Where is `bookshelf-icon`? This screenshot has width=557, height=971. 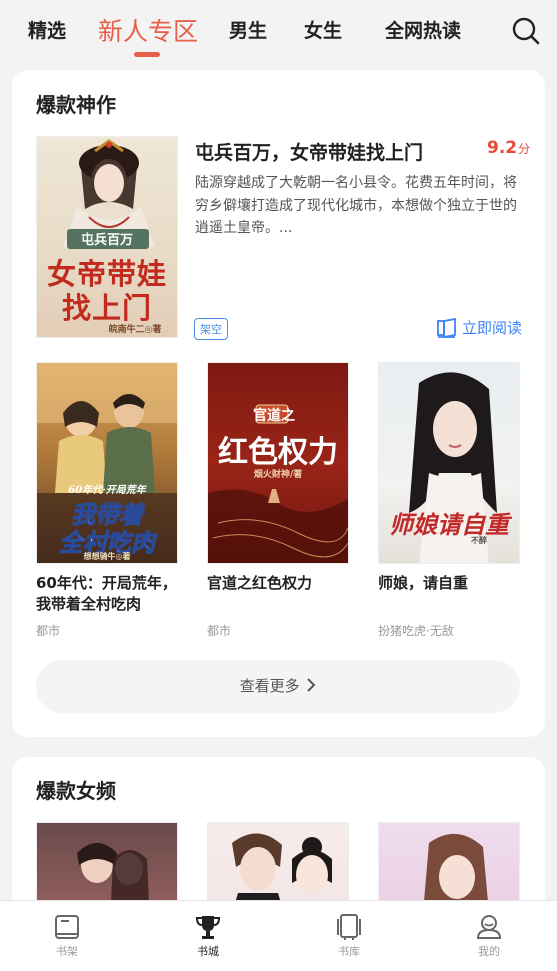
bookshelf-icon is located at coordinates (67, 927).